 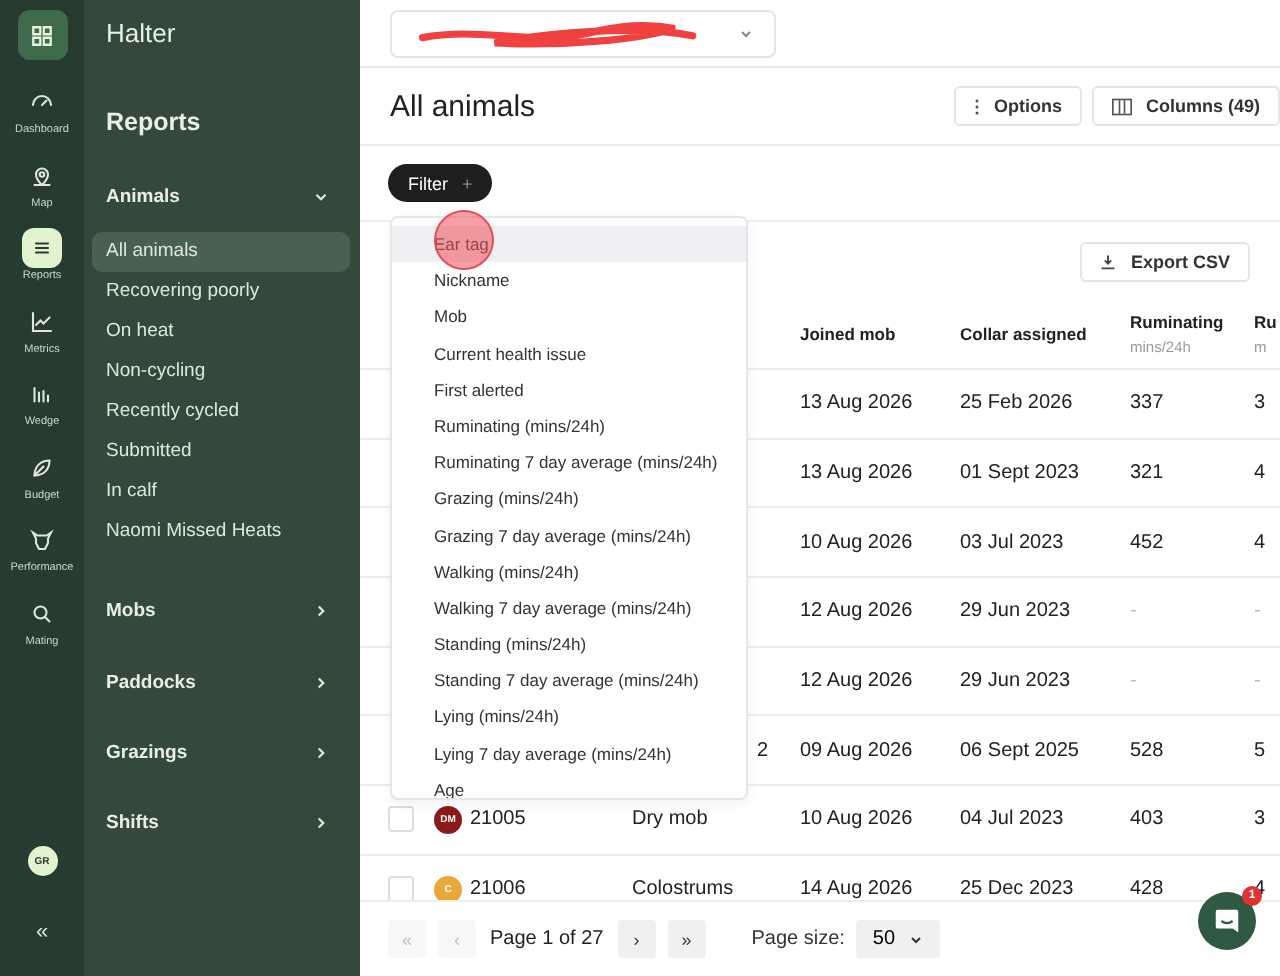 What do you see at coordinates (898, 939) in the screenshot?
I see `page-size-select: 50` at bounding box center [898, 939].